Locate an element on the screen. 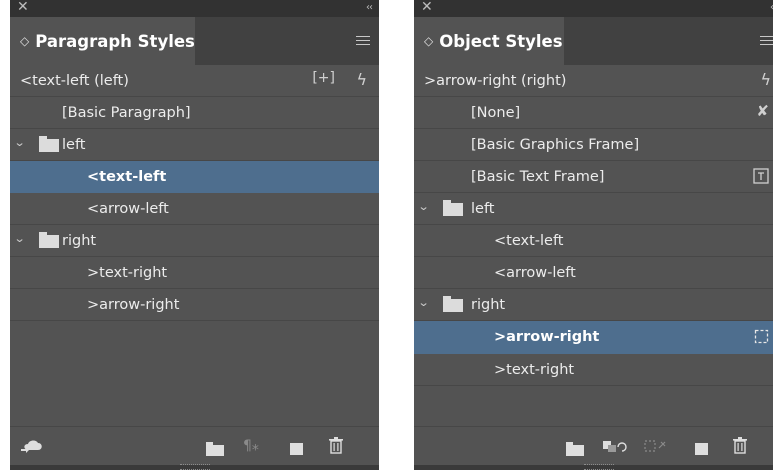 This screenshot has width=773, height=470. current-style-row: <text-left (left) [+] ϟ is located at coordinates (194, 81).